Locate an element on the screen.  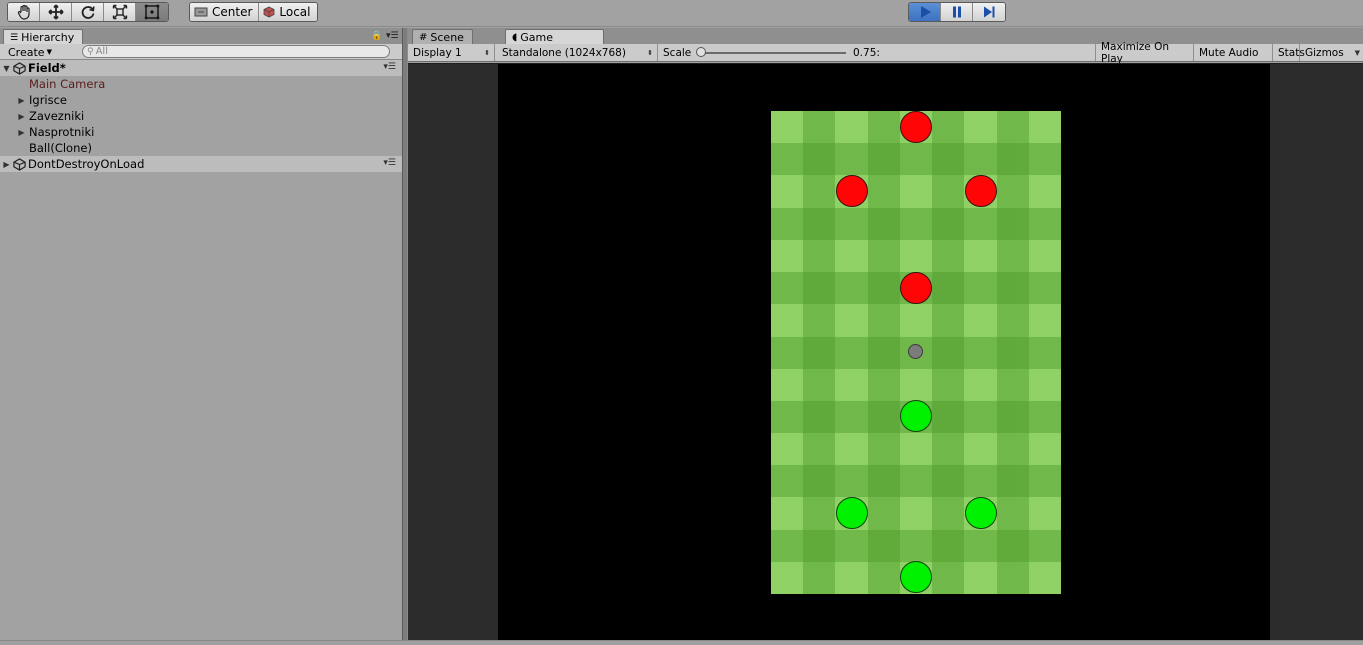
hierarchy-item-label: Main Camera is located at coordinates (67, 84).